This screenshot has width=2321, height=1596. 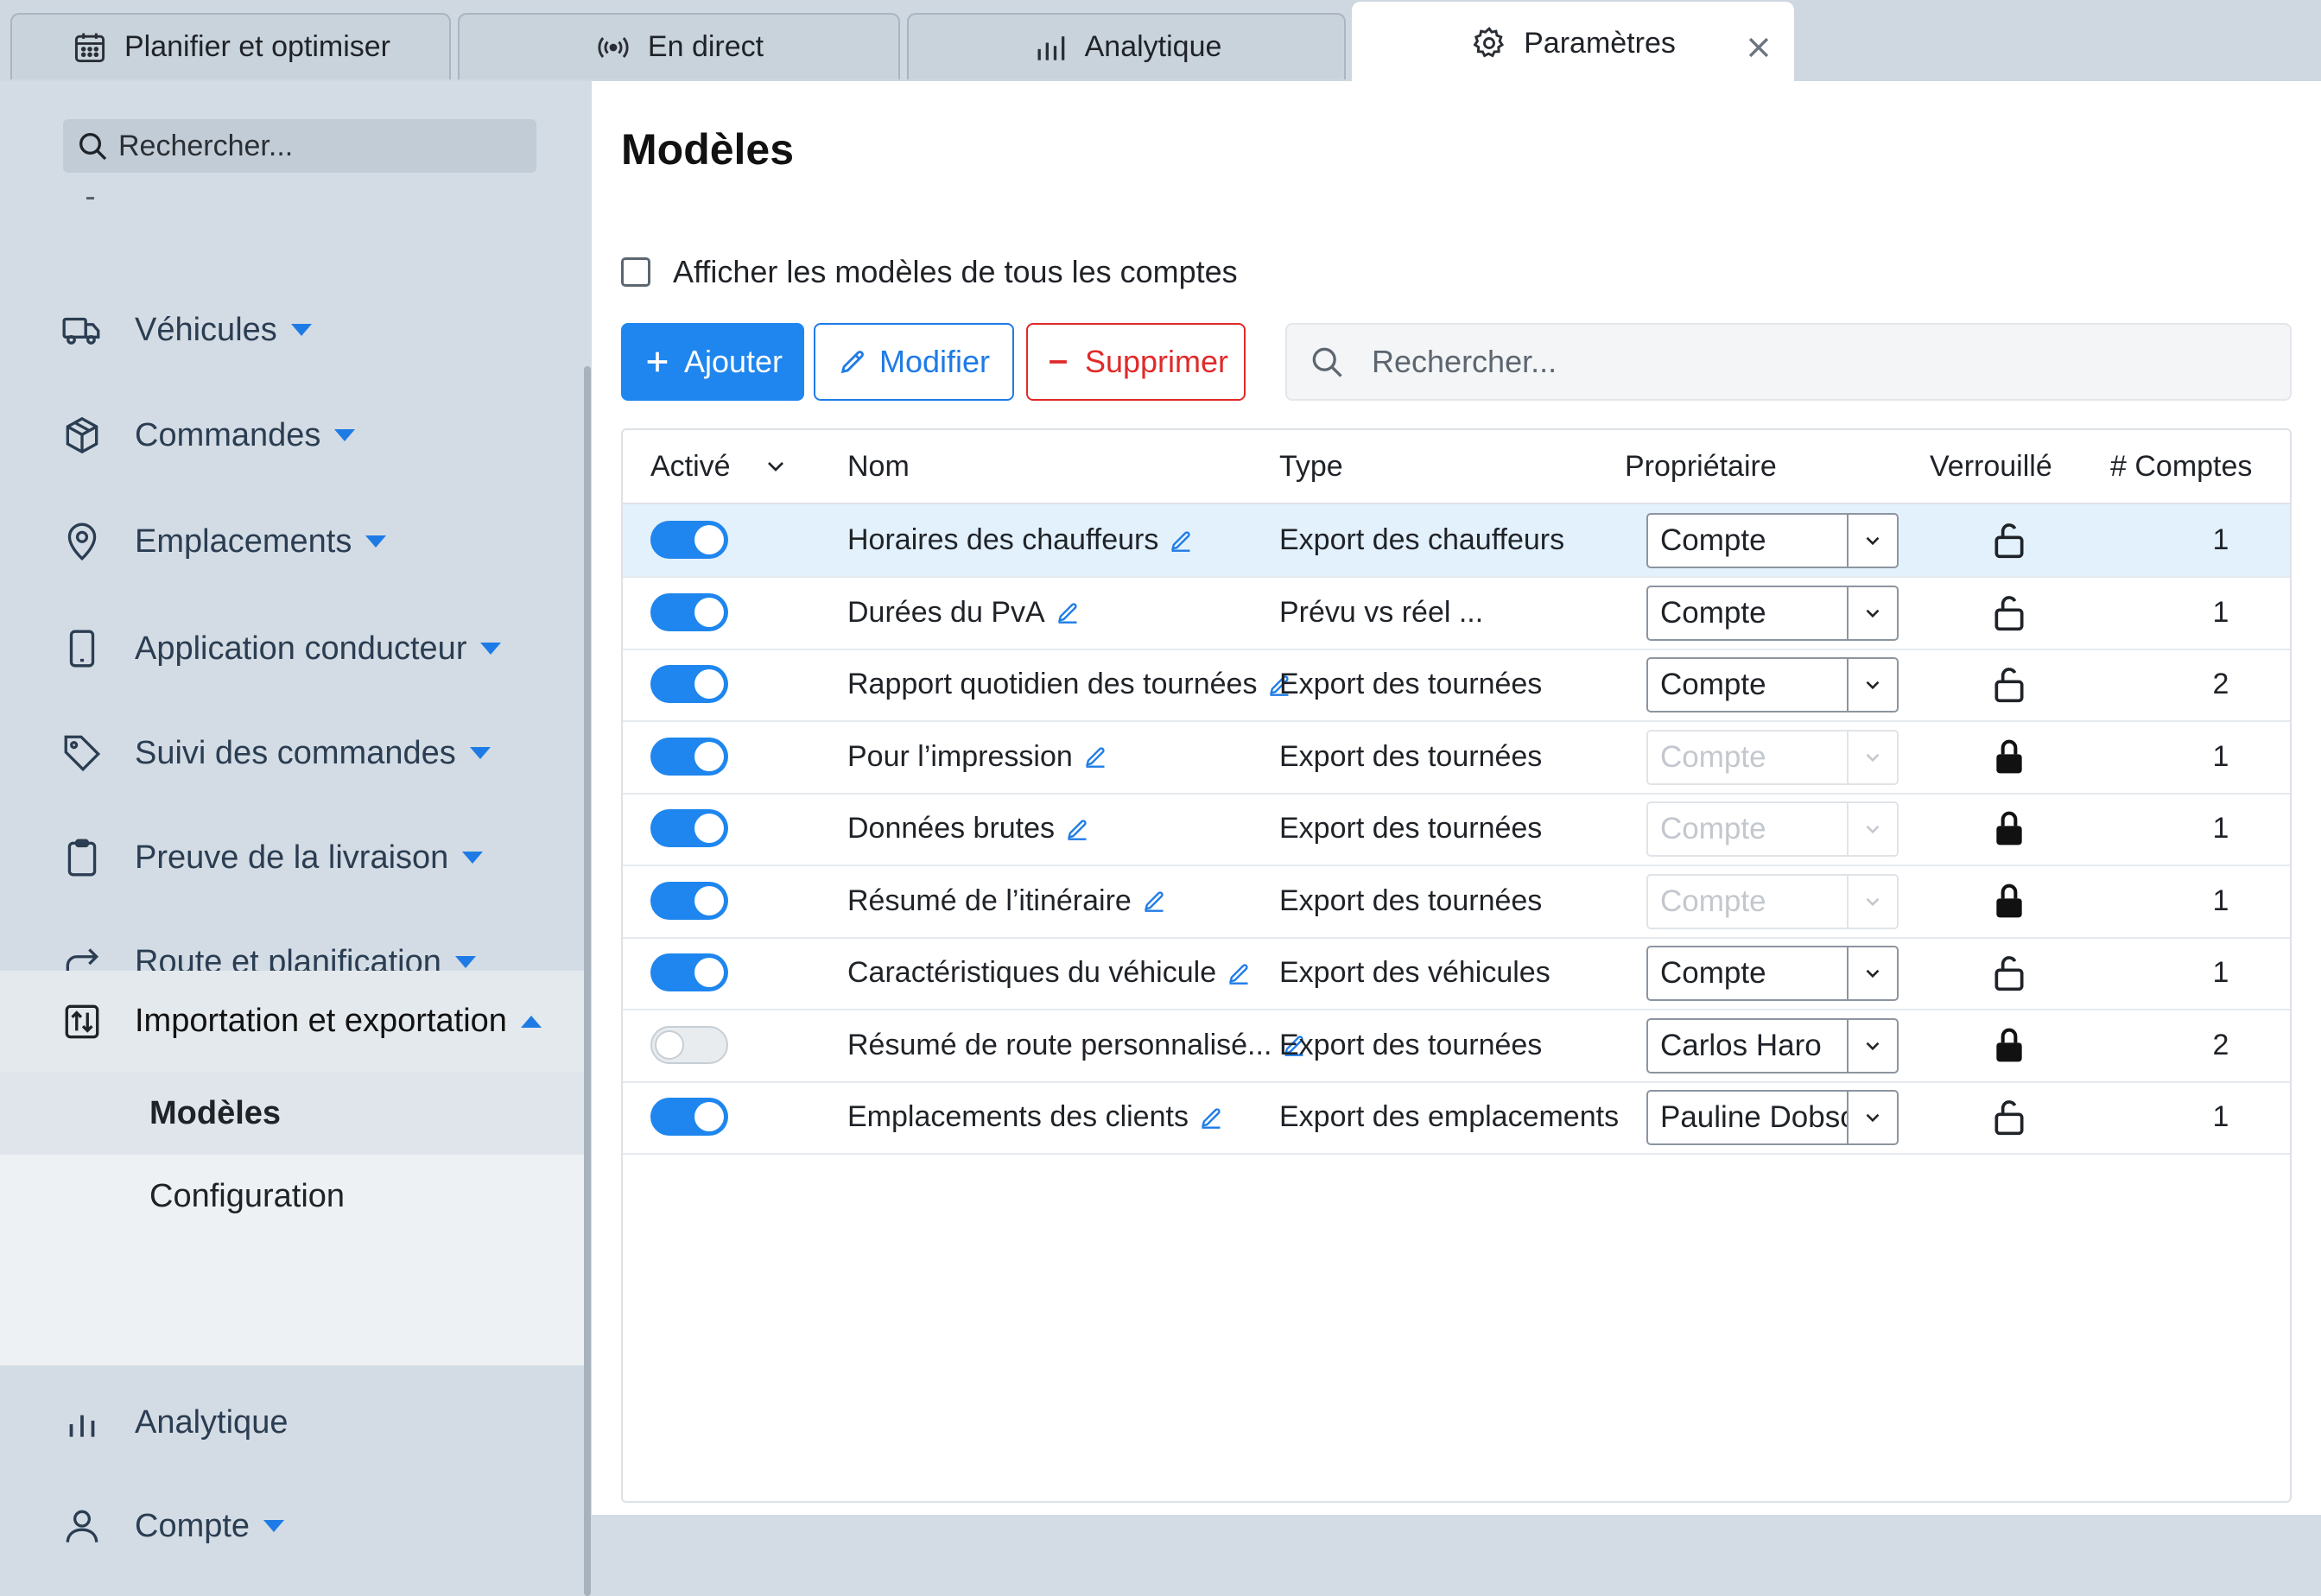 I want to click on delete-button: Supprimer, so click(x=1136, y=362).